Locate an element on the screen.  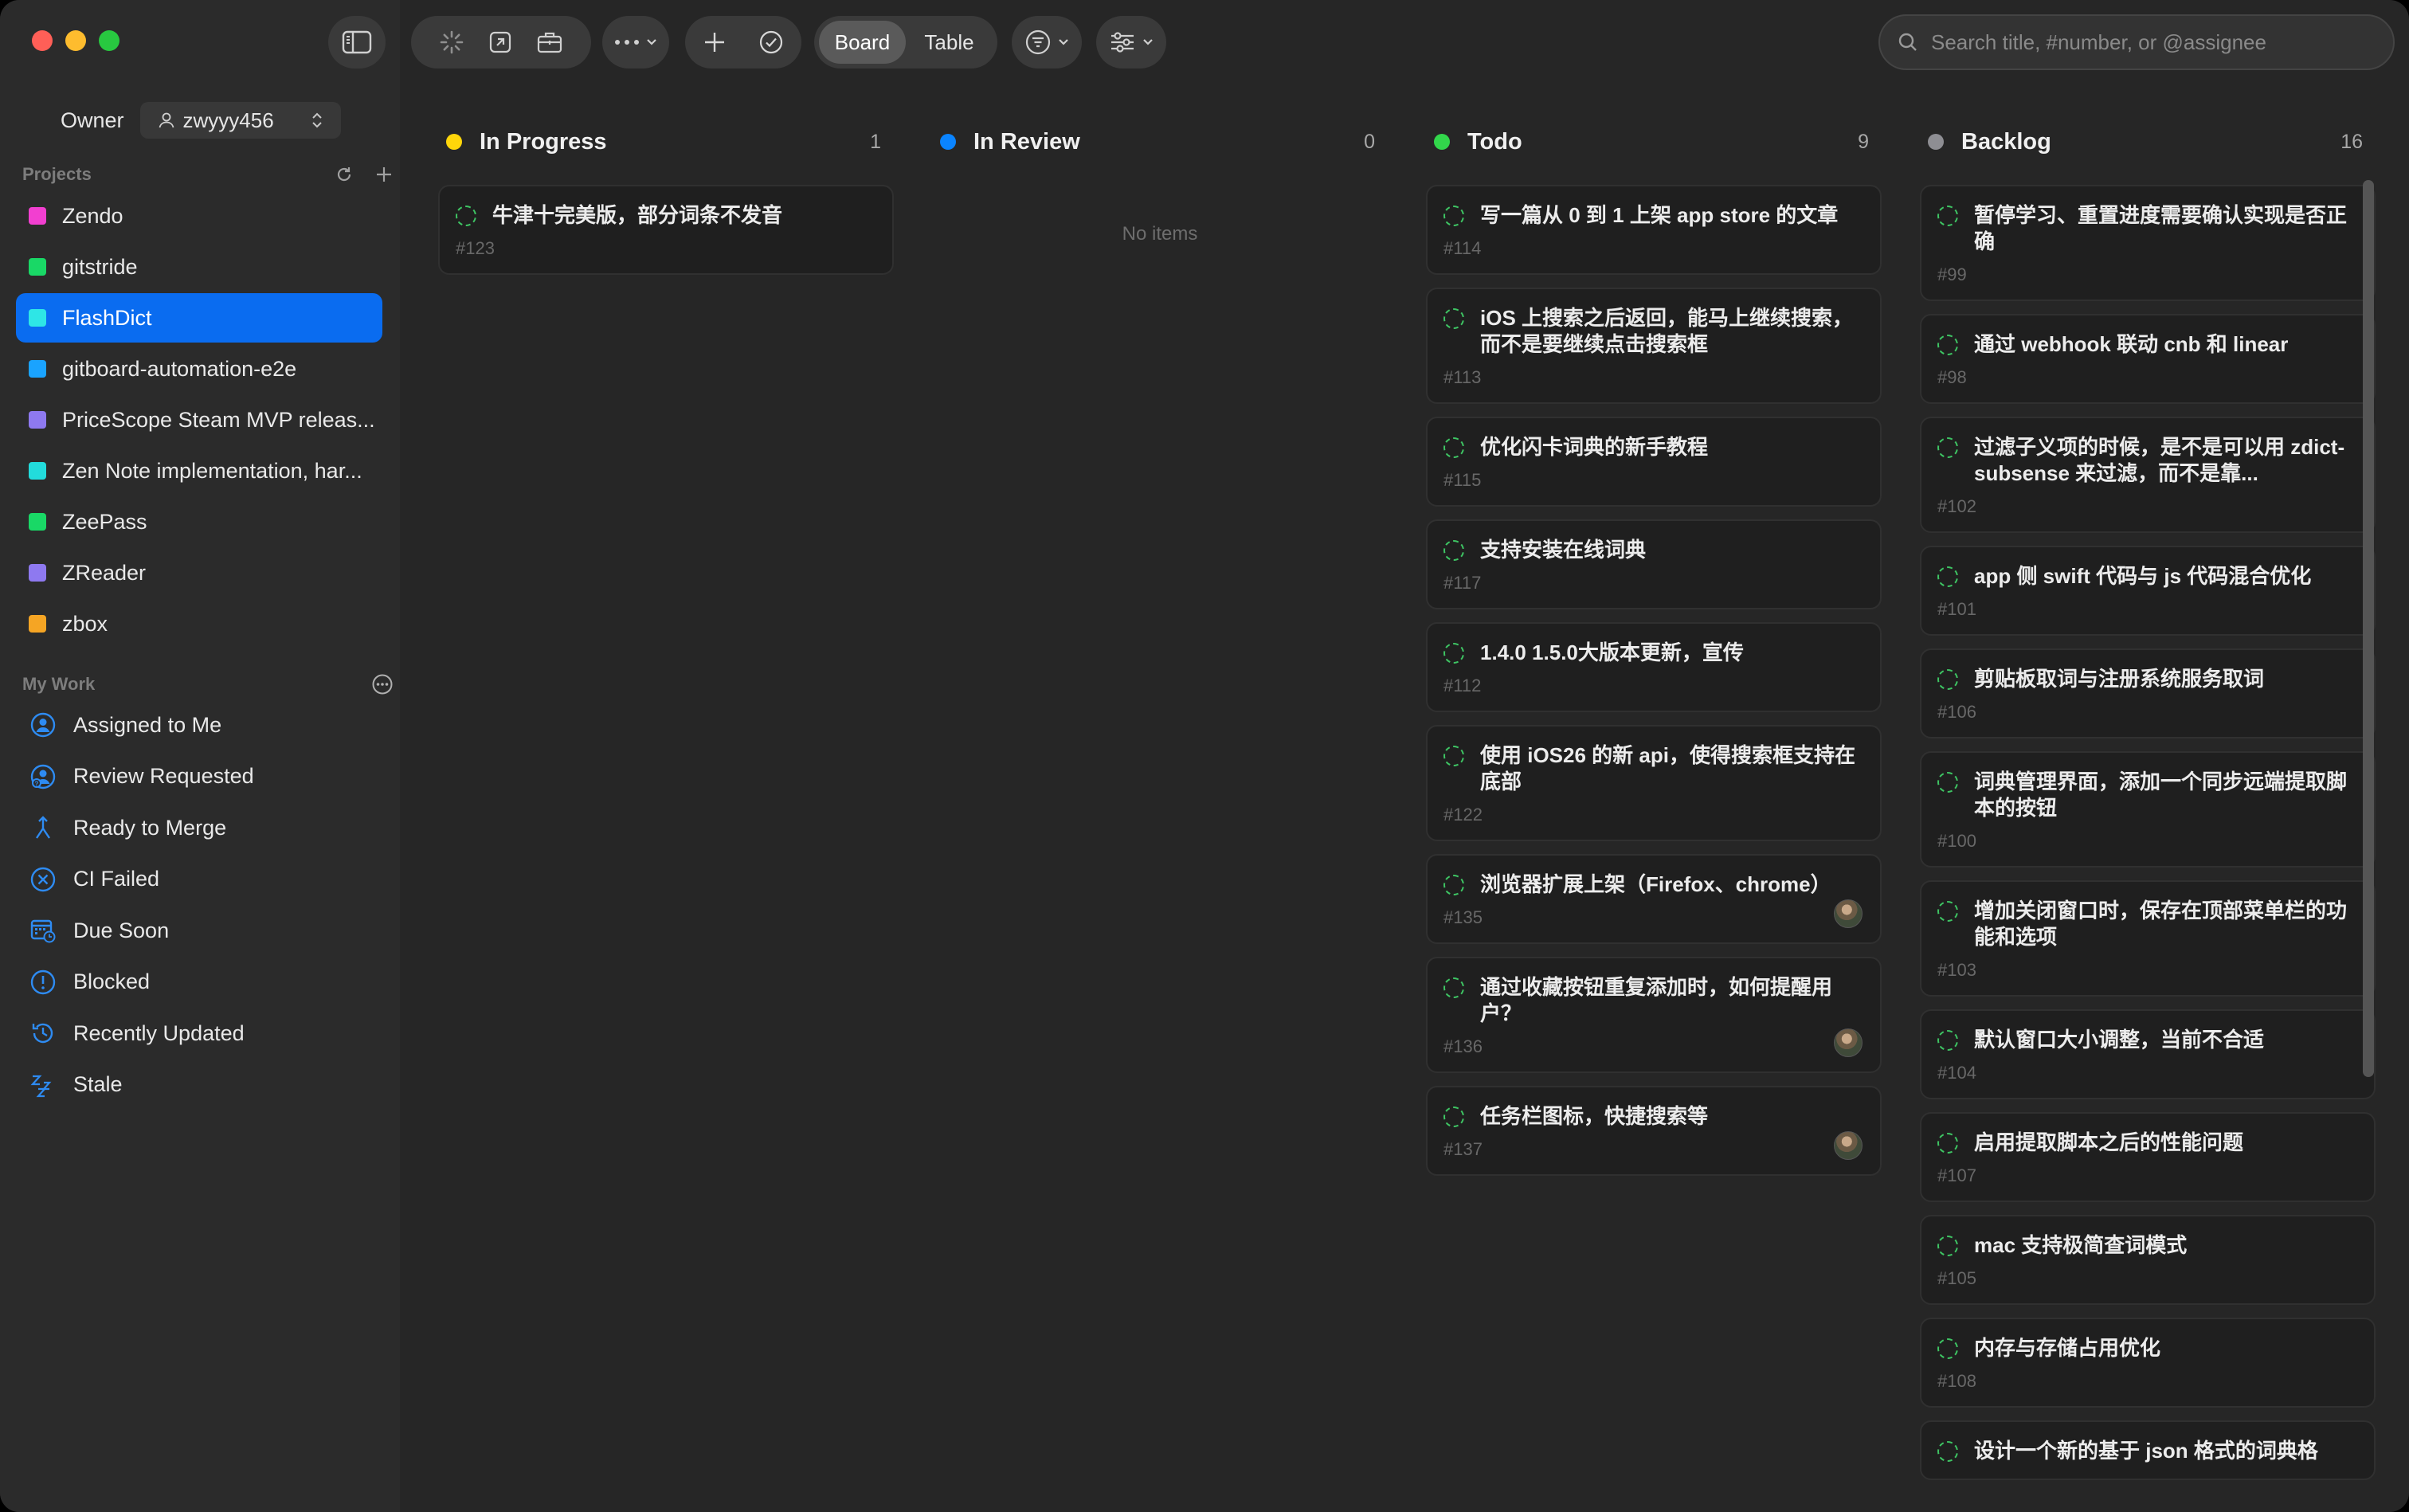
backlog-scrollbar is located at coordinates (2368, 629).